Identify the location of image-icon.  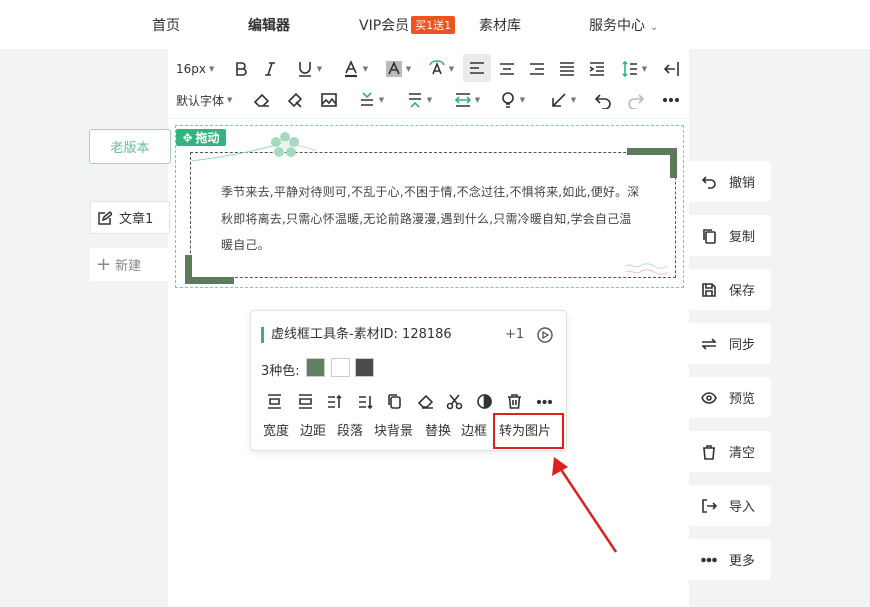
(329, 100).